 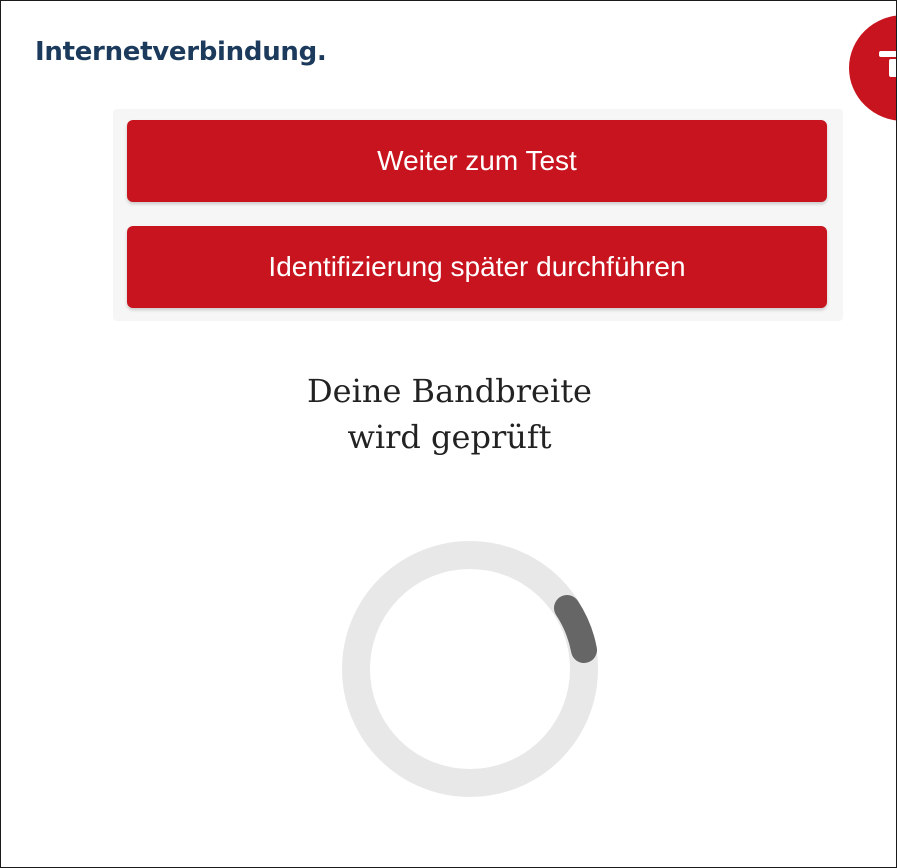 What do you see at coordinates (181, 52) in the screenshot?
I see `connection-header-text: Internetverbindung.` at bounding box center [181, 52].